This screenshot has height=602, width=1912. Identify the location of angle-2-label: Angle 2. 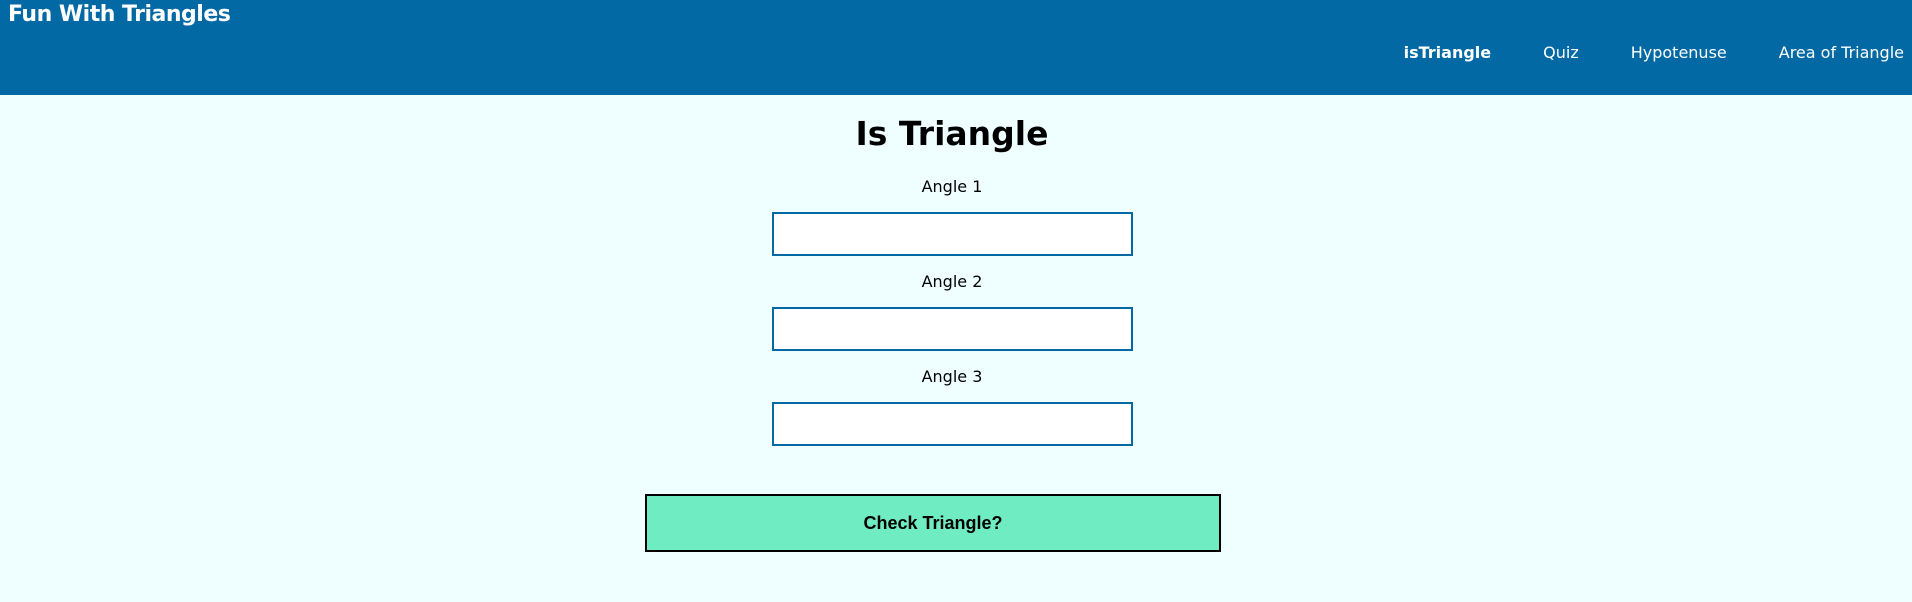
(952, 281).